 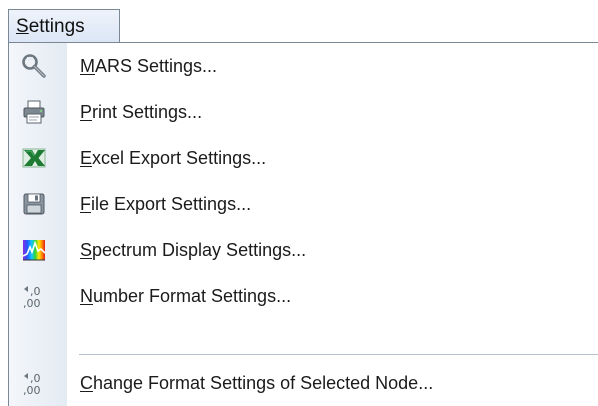 I want to click on menu-separator, so click(x=338, y=354).